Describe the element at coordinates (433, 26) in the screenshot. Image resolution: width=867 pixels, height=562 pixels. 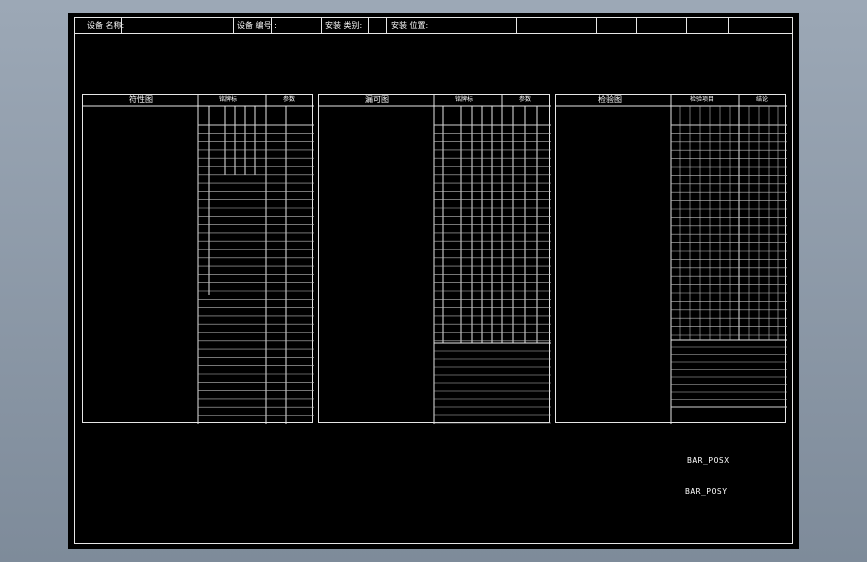
I see `title-block-row: 设备 名称: 设备 编号 : 安装 类别: 安装 位置:` at that location.